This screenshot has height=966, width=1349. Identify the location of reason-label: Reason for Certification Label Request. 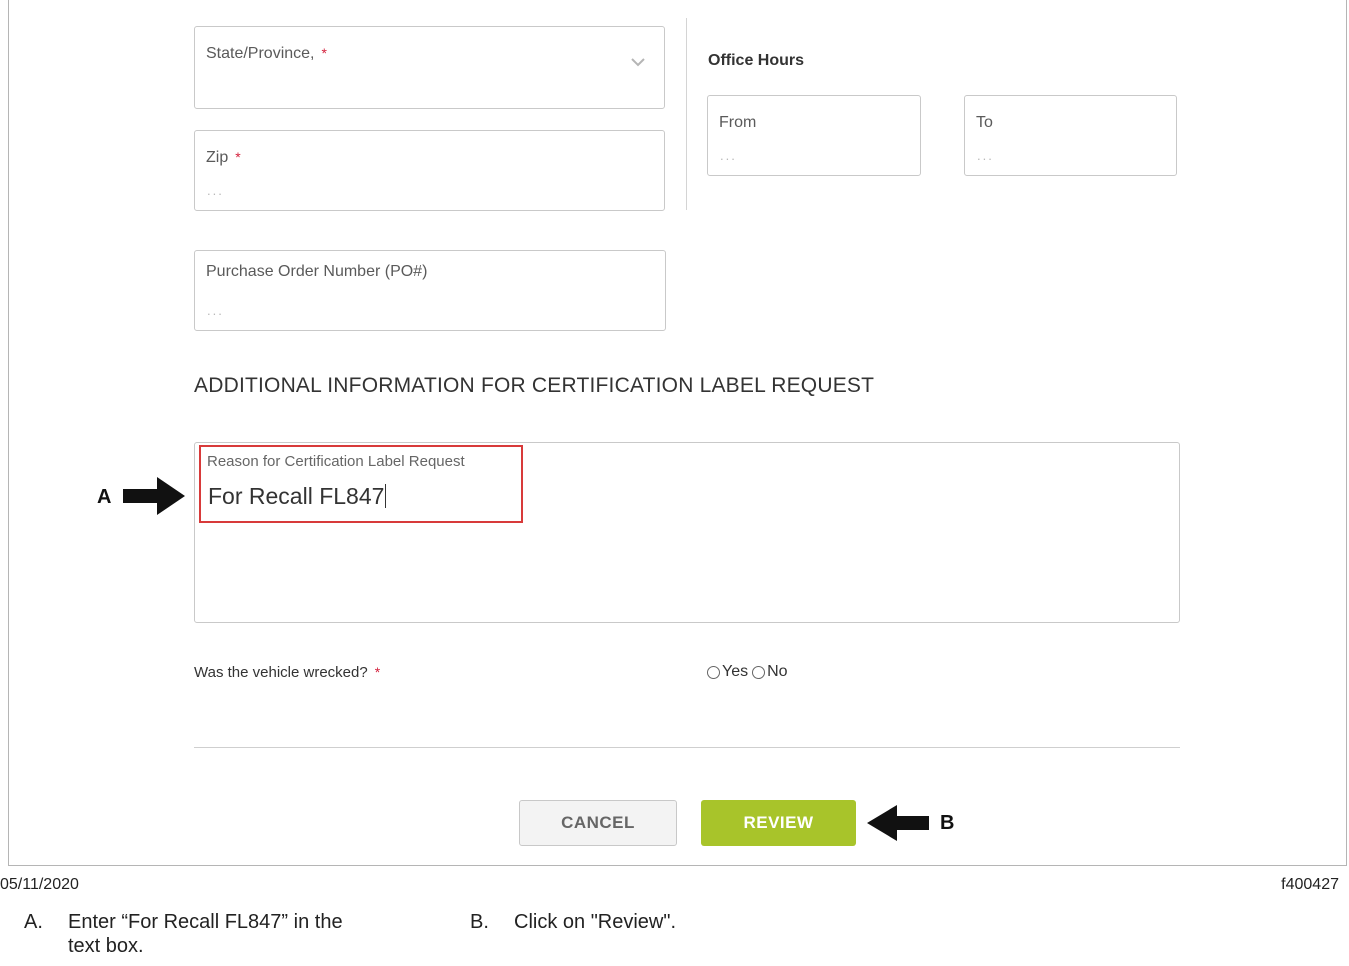
(336, 461).